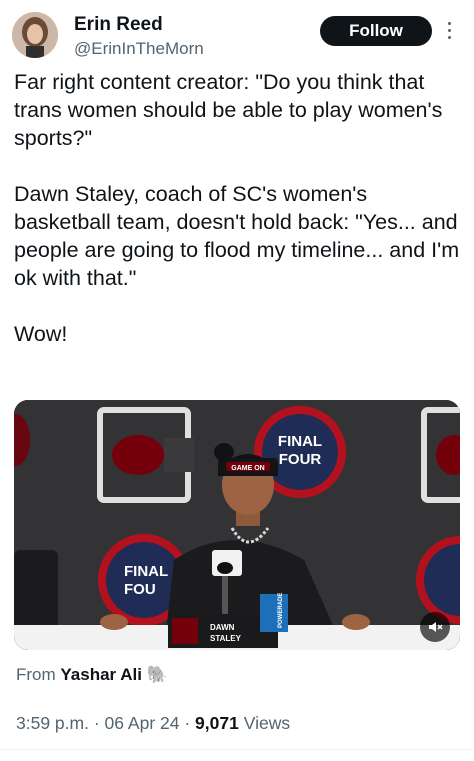 This screenshot has height=761, width=474. I want to click on svg-text: DAWN, so click(222, 627).